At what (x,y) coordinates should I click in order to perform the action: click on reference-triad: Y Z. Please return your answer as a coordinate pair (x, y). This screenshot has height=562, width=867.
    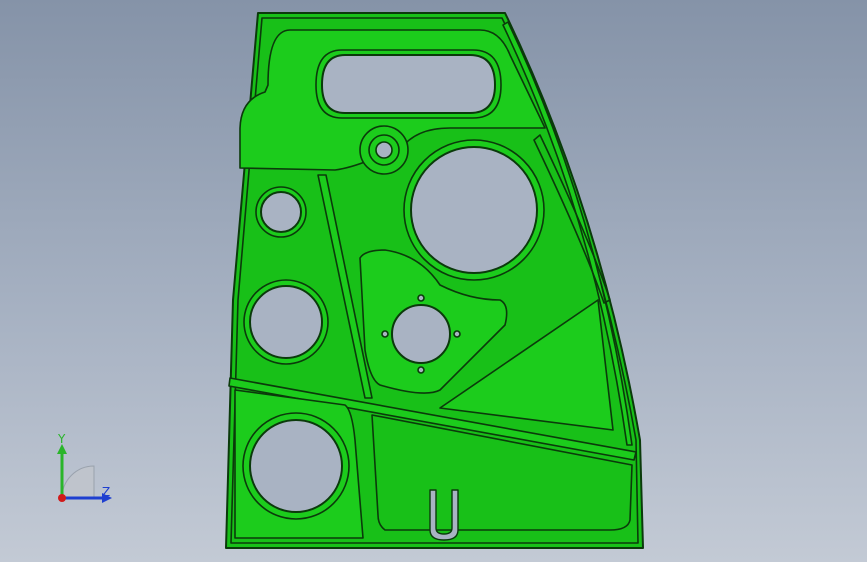
    Looking at the image, I should click on (85, 475).